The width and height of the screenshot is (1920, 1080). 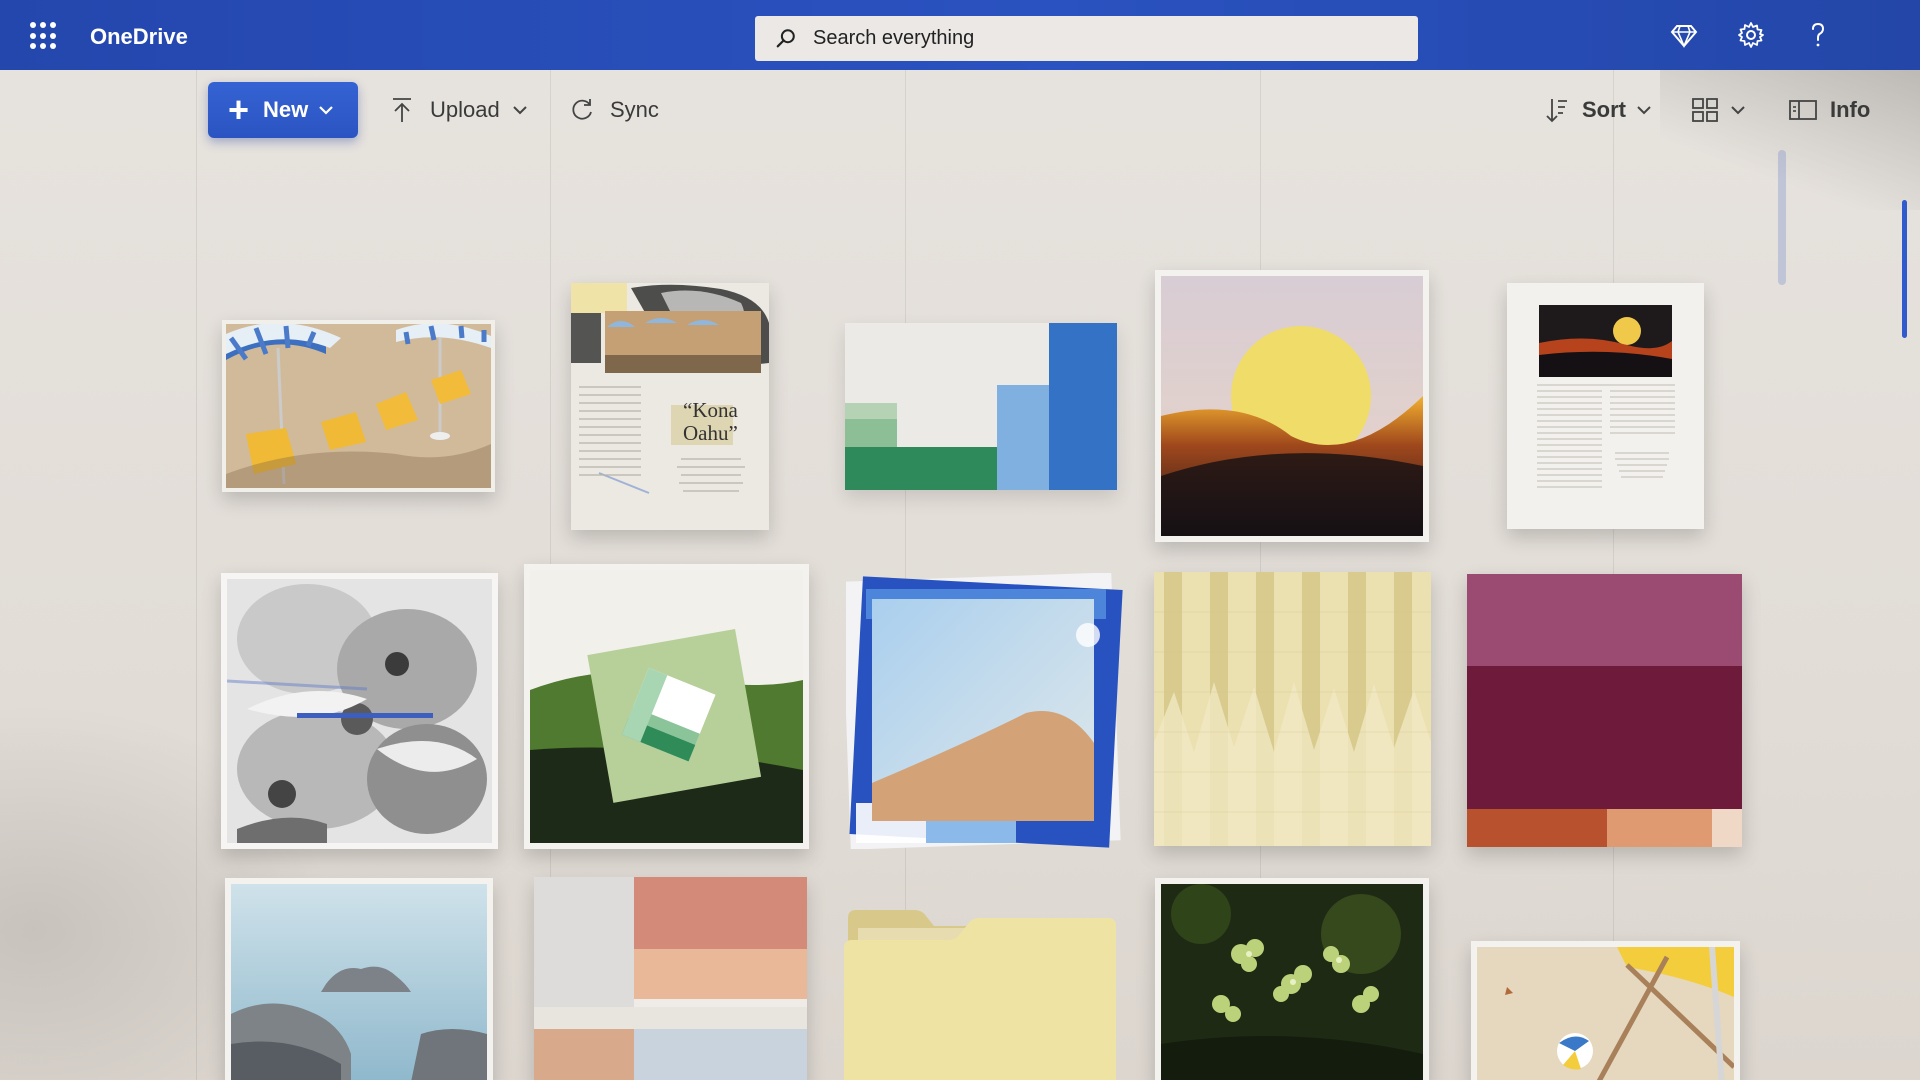 I want to click on diamond-icon, so click(x=1684, y=35).